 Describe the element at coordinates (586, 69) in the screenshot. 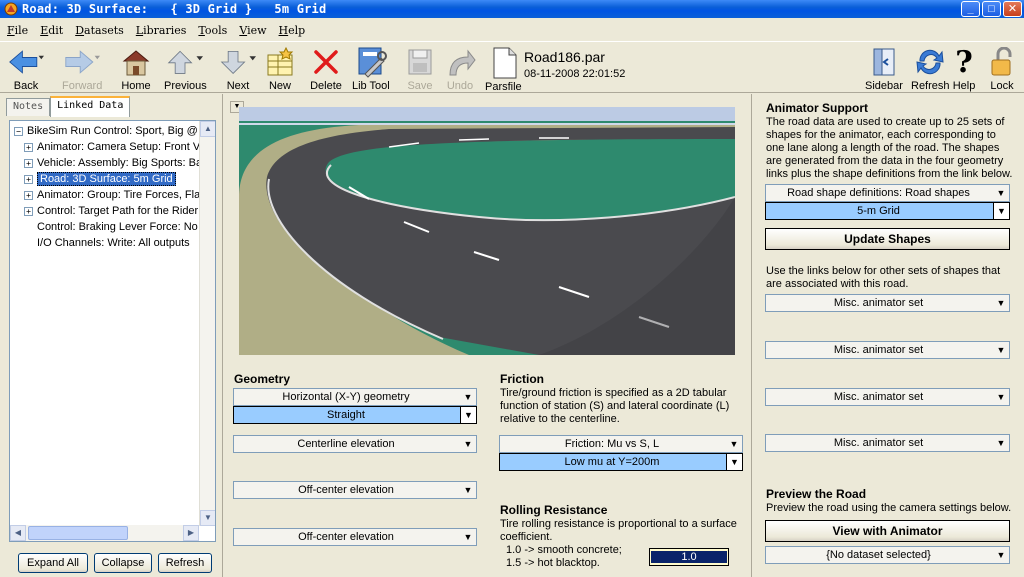

I see `file-info: Road186.par 08-11-2008 22:01:52 Parsfile` at that location.